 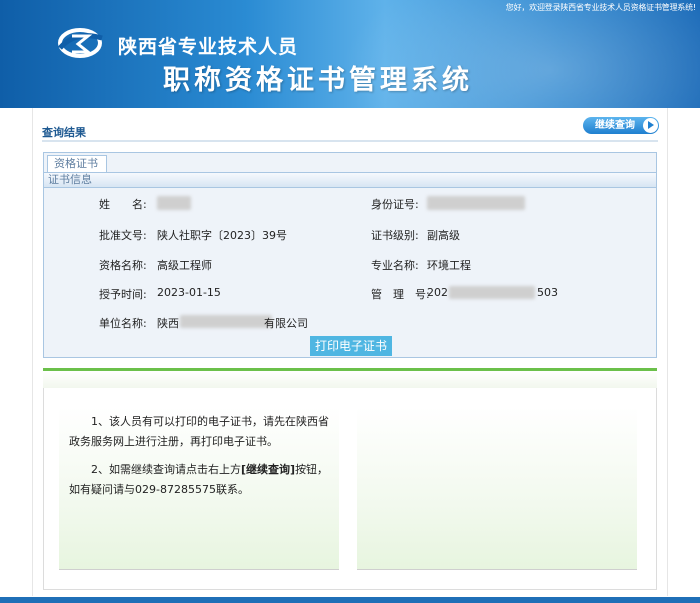 What do you see at coordinates (350, 378) in the screenshot?
I see `notes-header-bar` at bounding box center [350, 378].